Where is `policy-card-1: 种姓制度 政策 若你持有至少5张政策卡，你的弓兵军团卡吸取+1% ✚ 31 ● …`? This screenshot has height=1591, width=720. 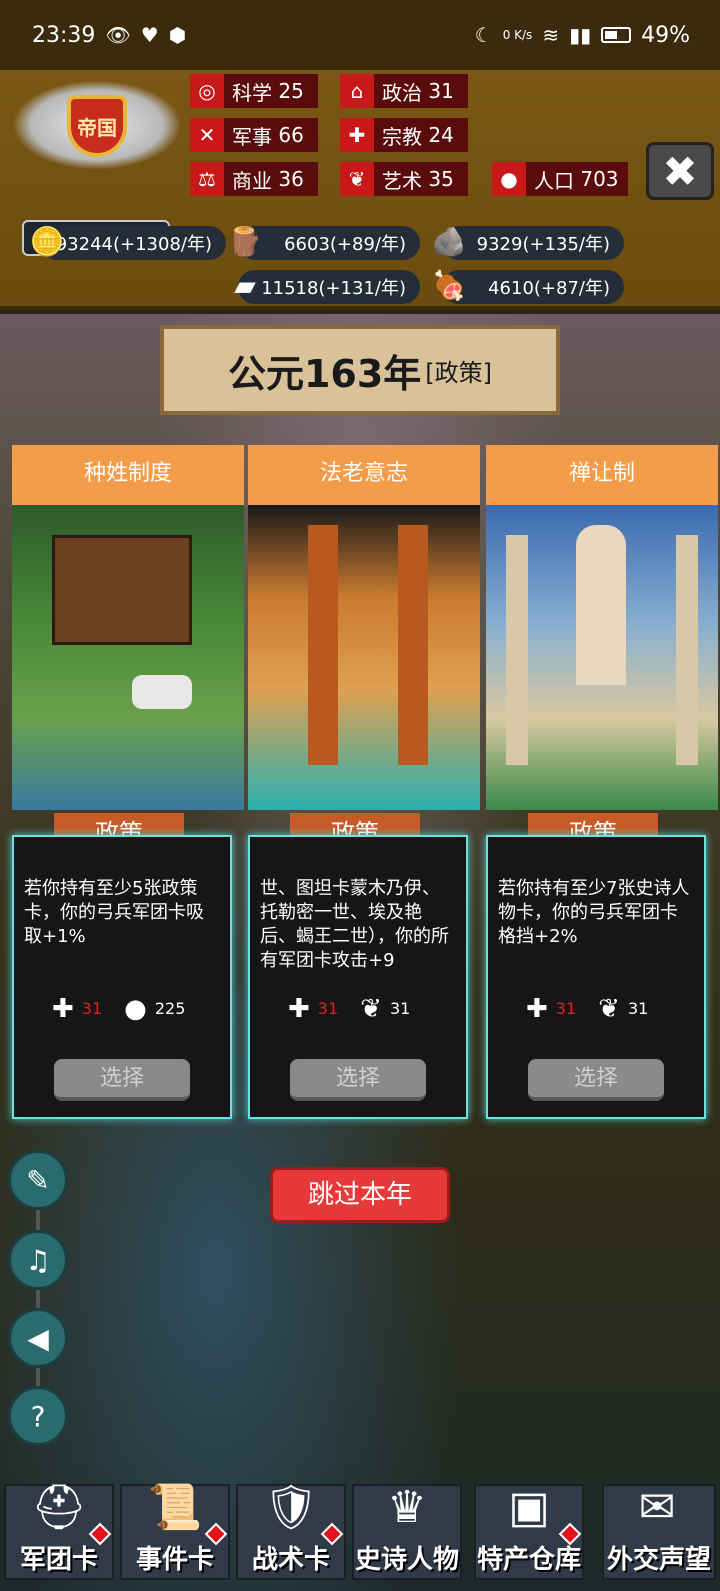
policy-card-1: 种姓制度 政策 若你持有至少5张政策卡，你的弓兵军团卡吸取+1% ✚ 31 ● … is located at coordinates (128, 782).